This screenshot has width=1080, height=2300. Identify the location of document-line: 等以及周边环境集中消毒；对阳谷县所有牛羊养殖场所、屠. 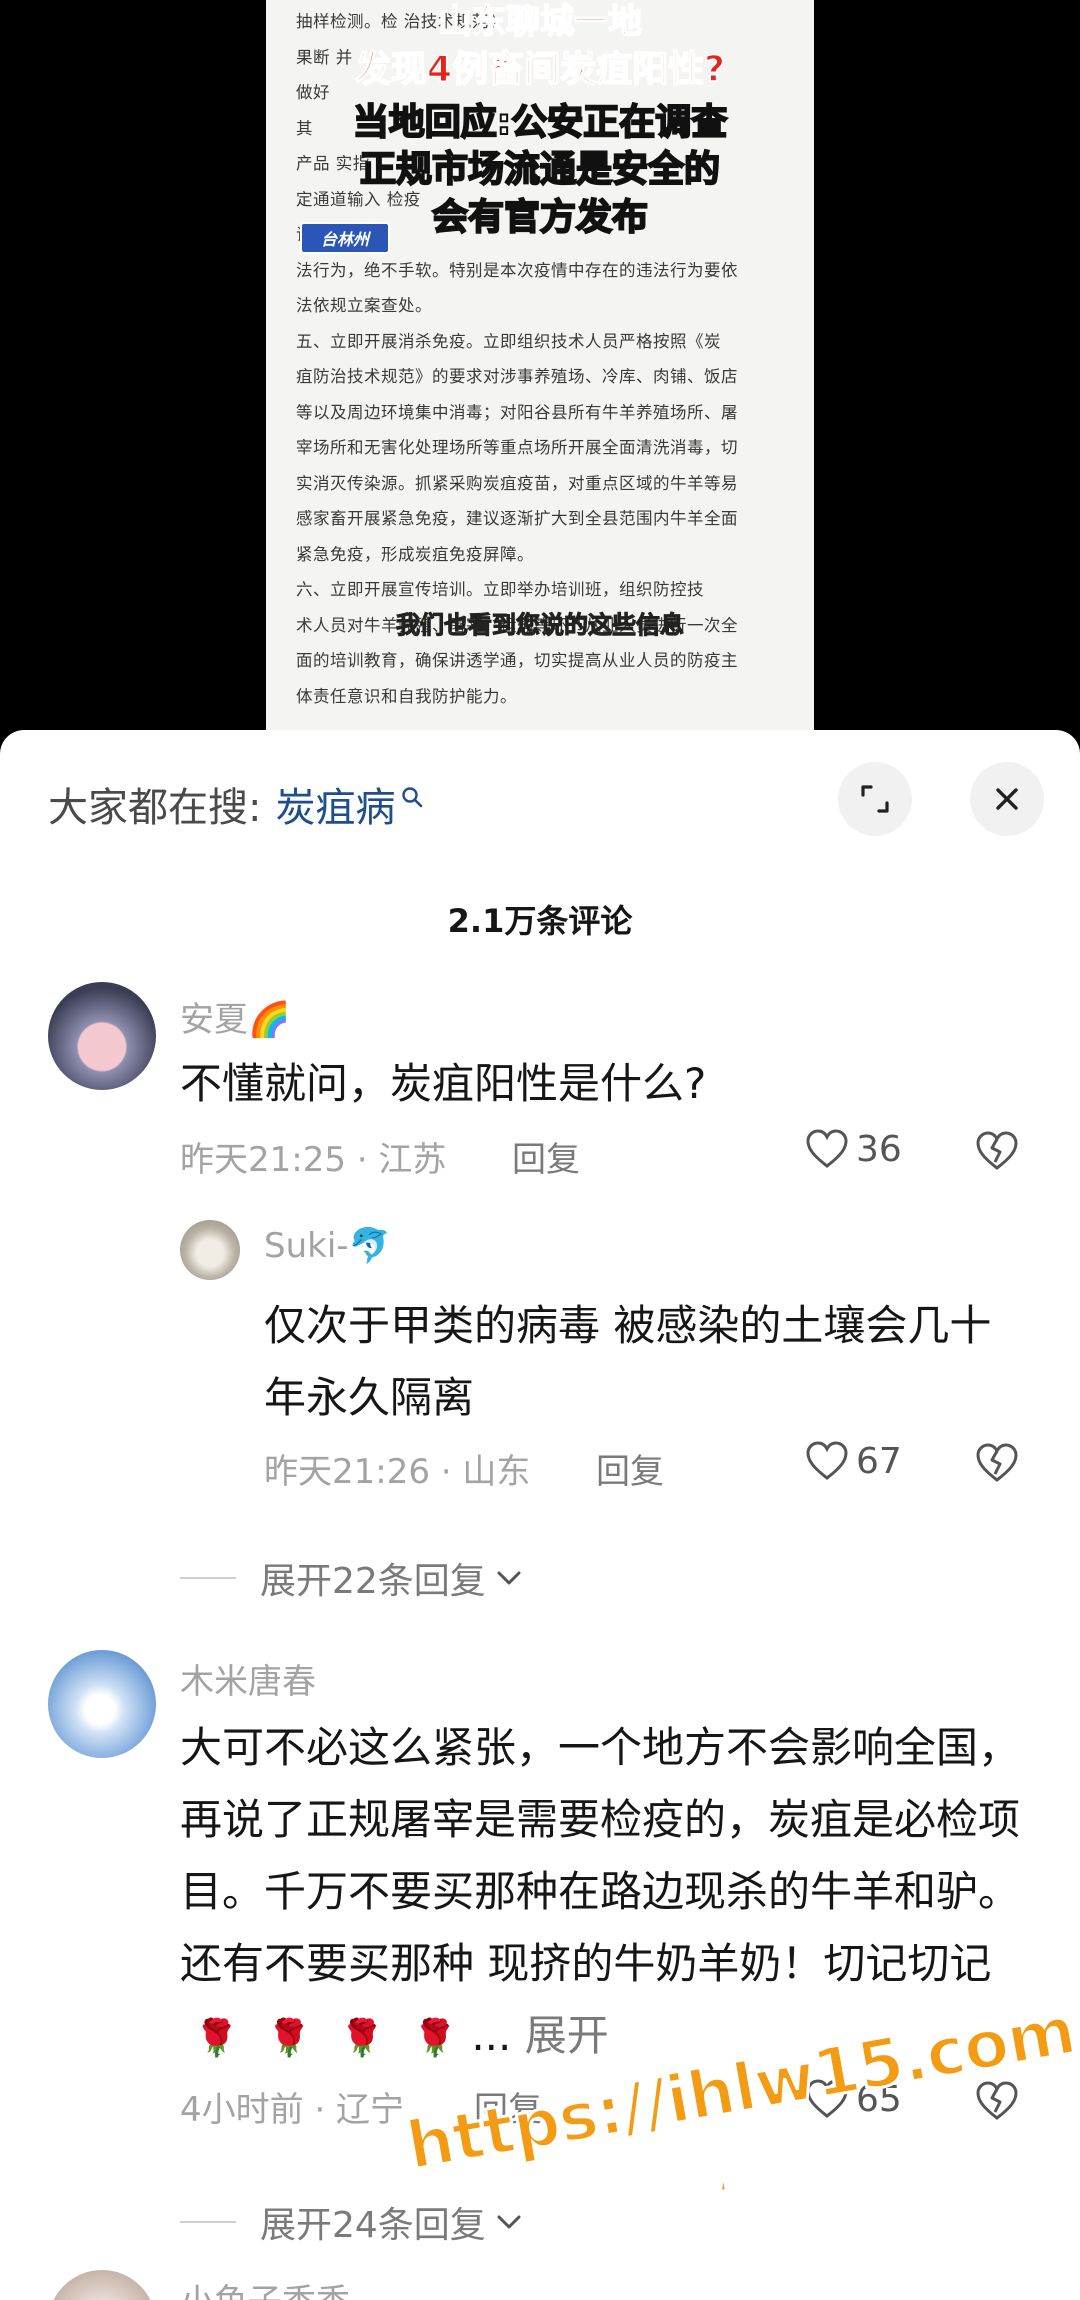
(517, 412).